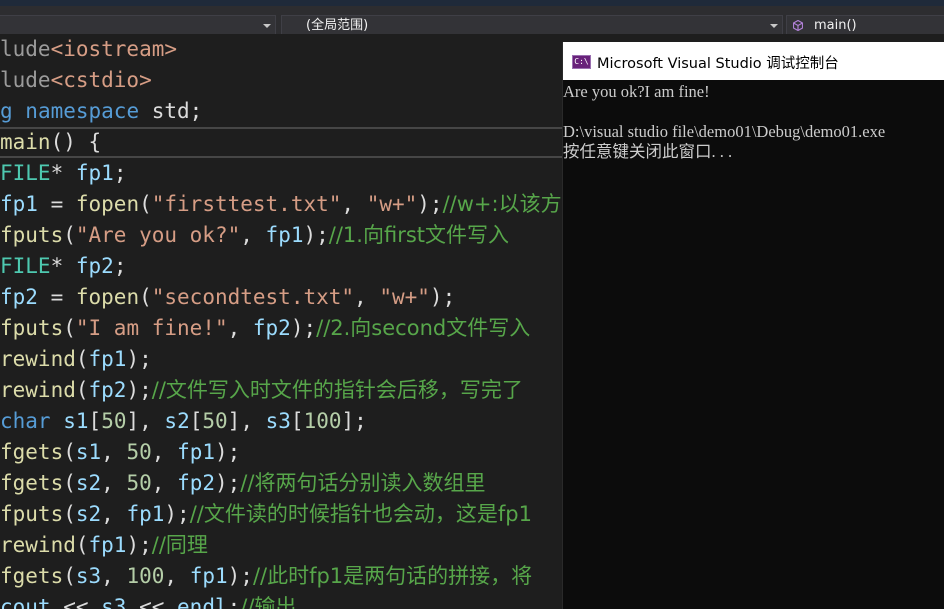 The image size is (944, 609). Describe the element at coordinates (337, 390) in the screenshot. I see `code-token: //文件写入时文件的指针会后移，写完了` at that location.